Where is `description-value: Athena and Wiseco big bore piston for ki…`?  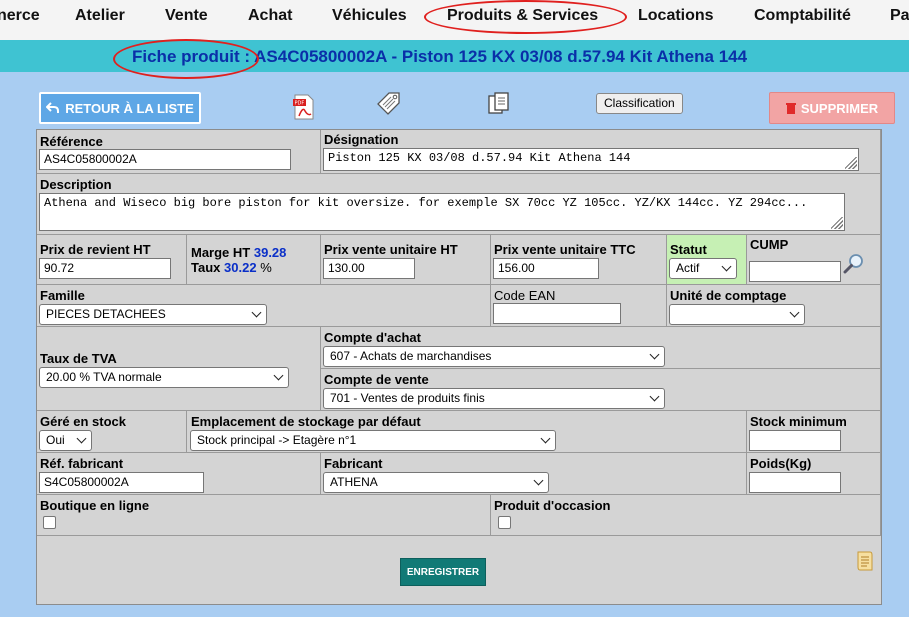 description-value: Athena and Wiseco big bore piston for ki… is located at coordinates (426, 203).